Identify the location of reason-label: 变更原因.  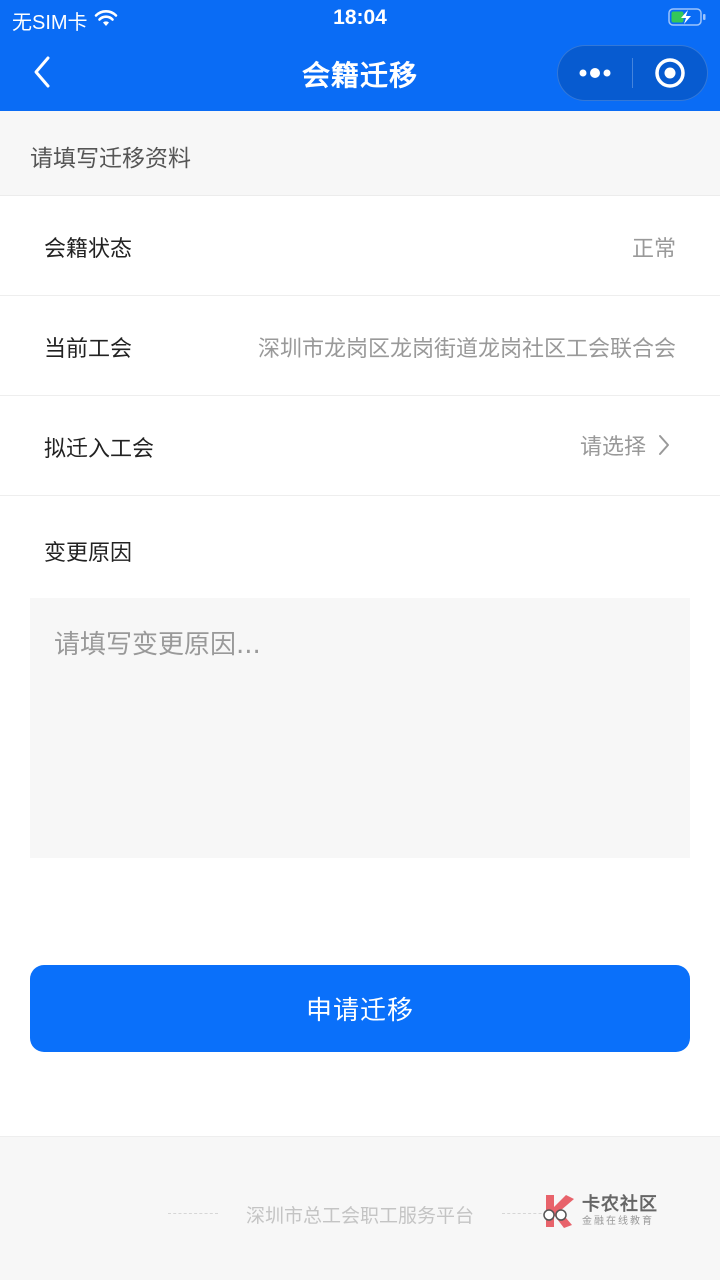
(88, 553).